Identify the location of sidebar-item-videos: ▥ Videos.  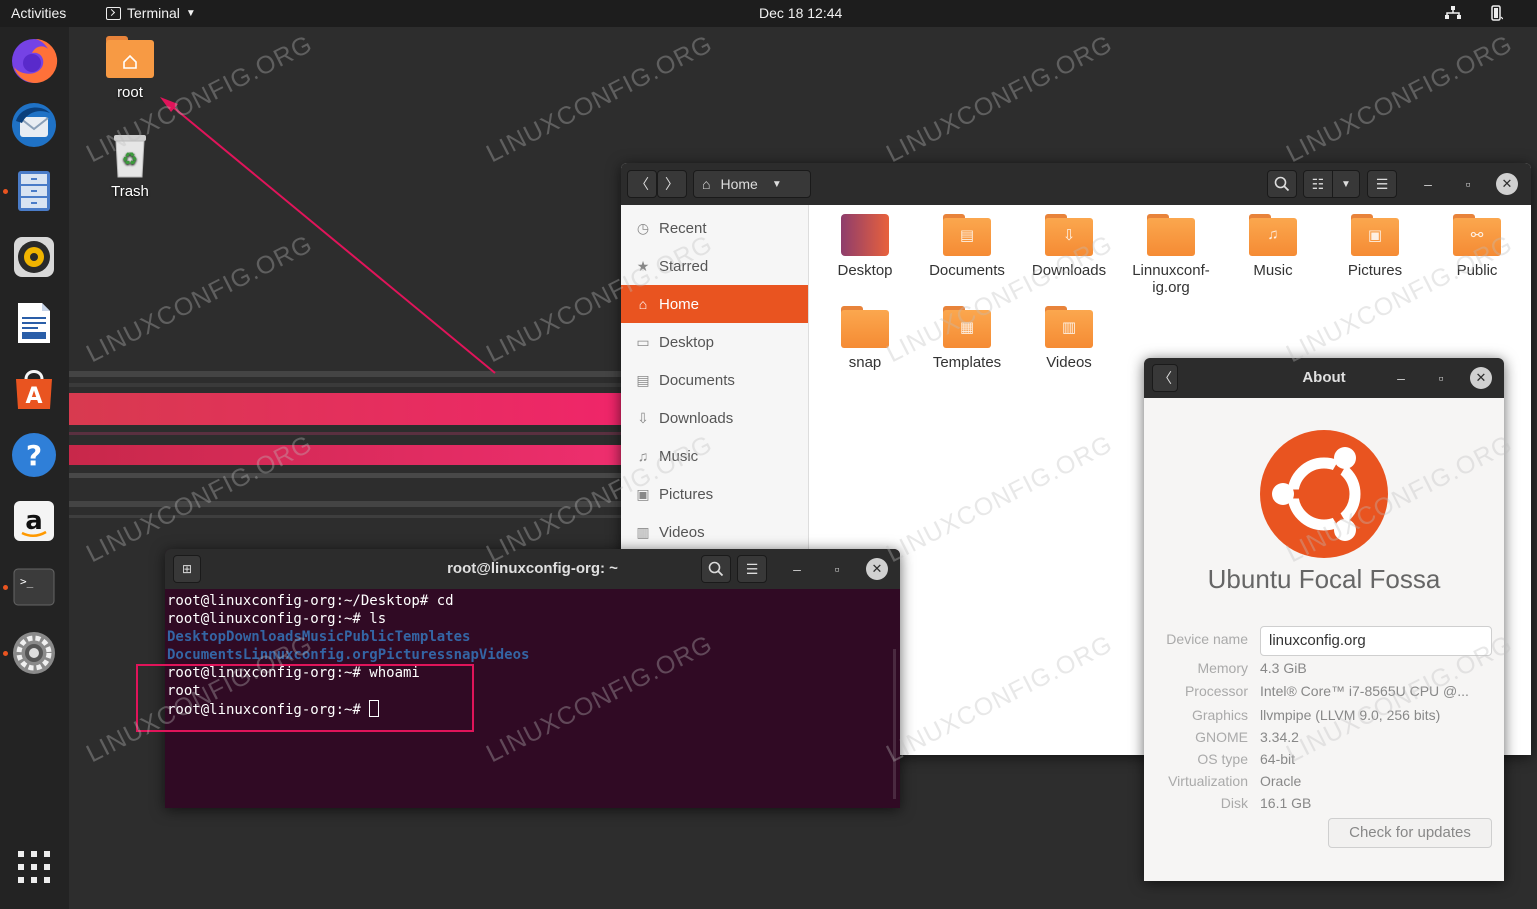
(714, 532).